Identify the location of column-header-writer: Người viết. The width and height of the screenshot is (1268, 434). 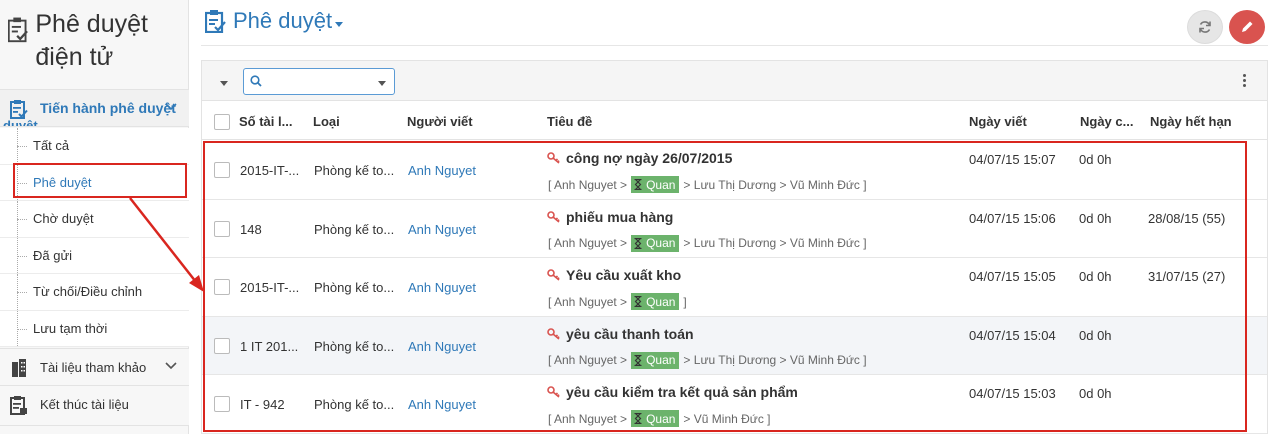
(440, 121).